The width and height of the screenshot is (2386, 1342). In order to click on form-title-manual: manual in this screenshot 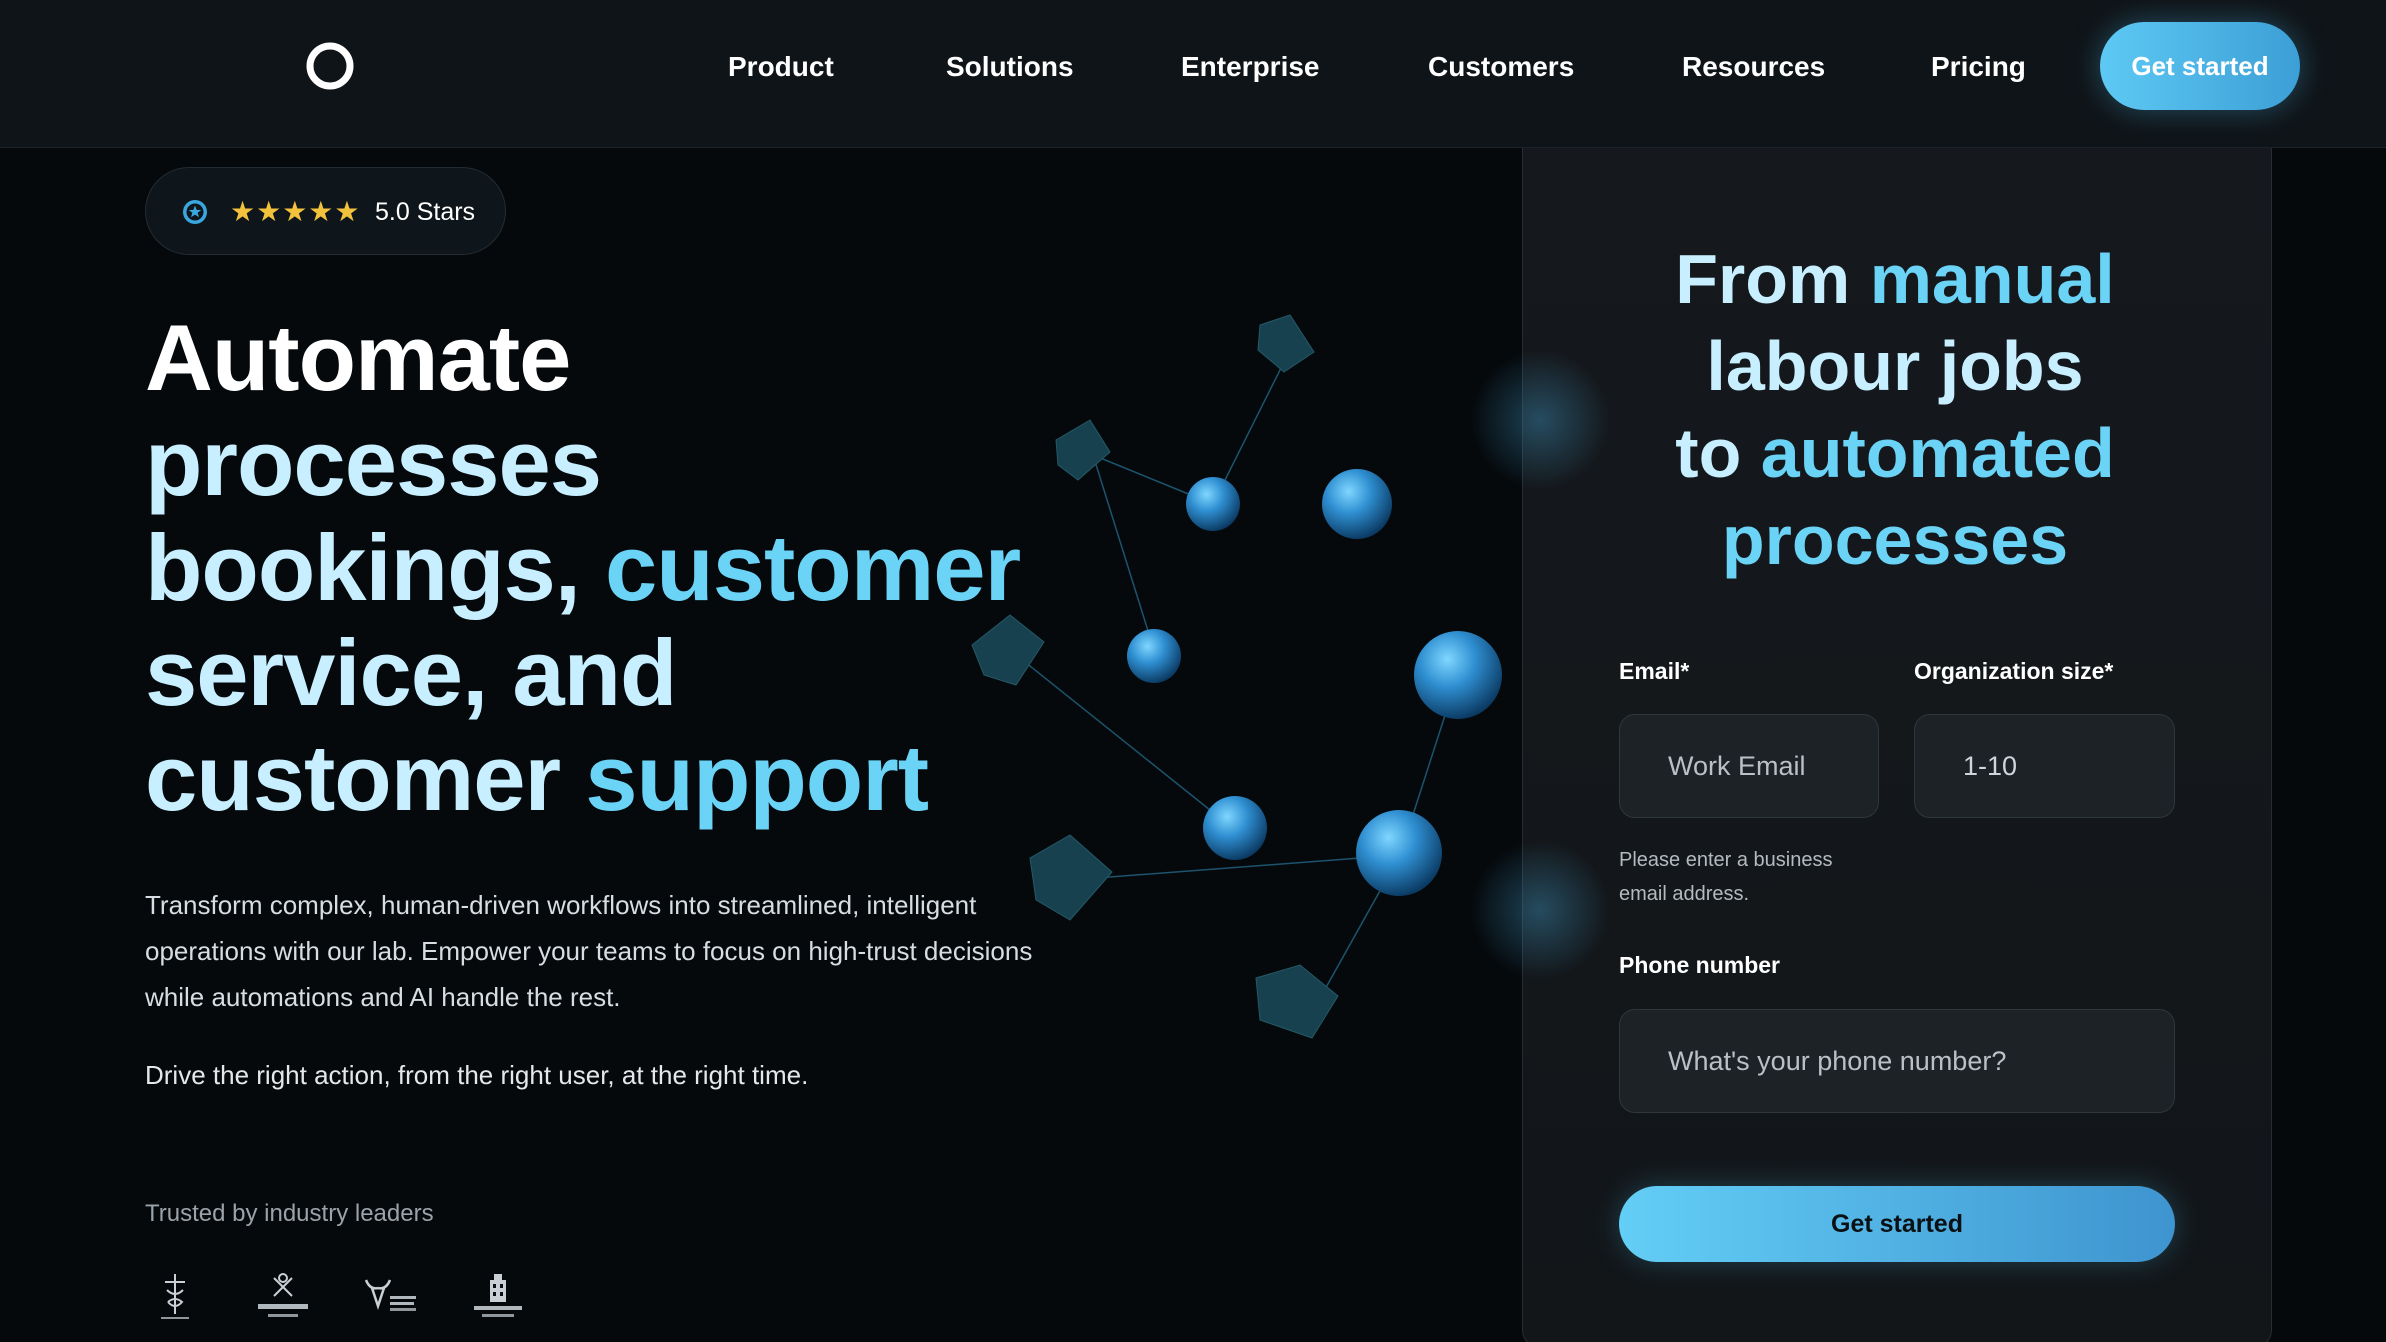, I will do `click(1992, 279)`.